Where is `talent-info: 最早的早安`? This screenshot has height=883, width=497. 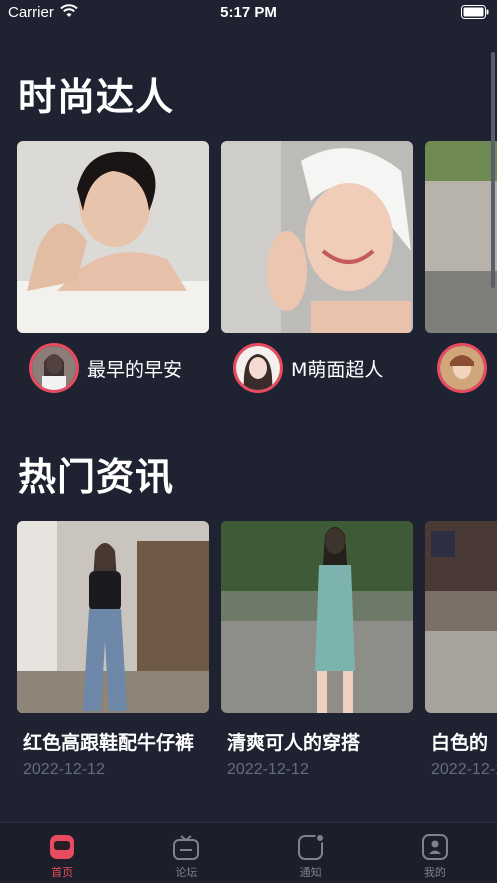 talent-info: 最早的早安 is located at coordinates (105, 368).